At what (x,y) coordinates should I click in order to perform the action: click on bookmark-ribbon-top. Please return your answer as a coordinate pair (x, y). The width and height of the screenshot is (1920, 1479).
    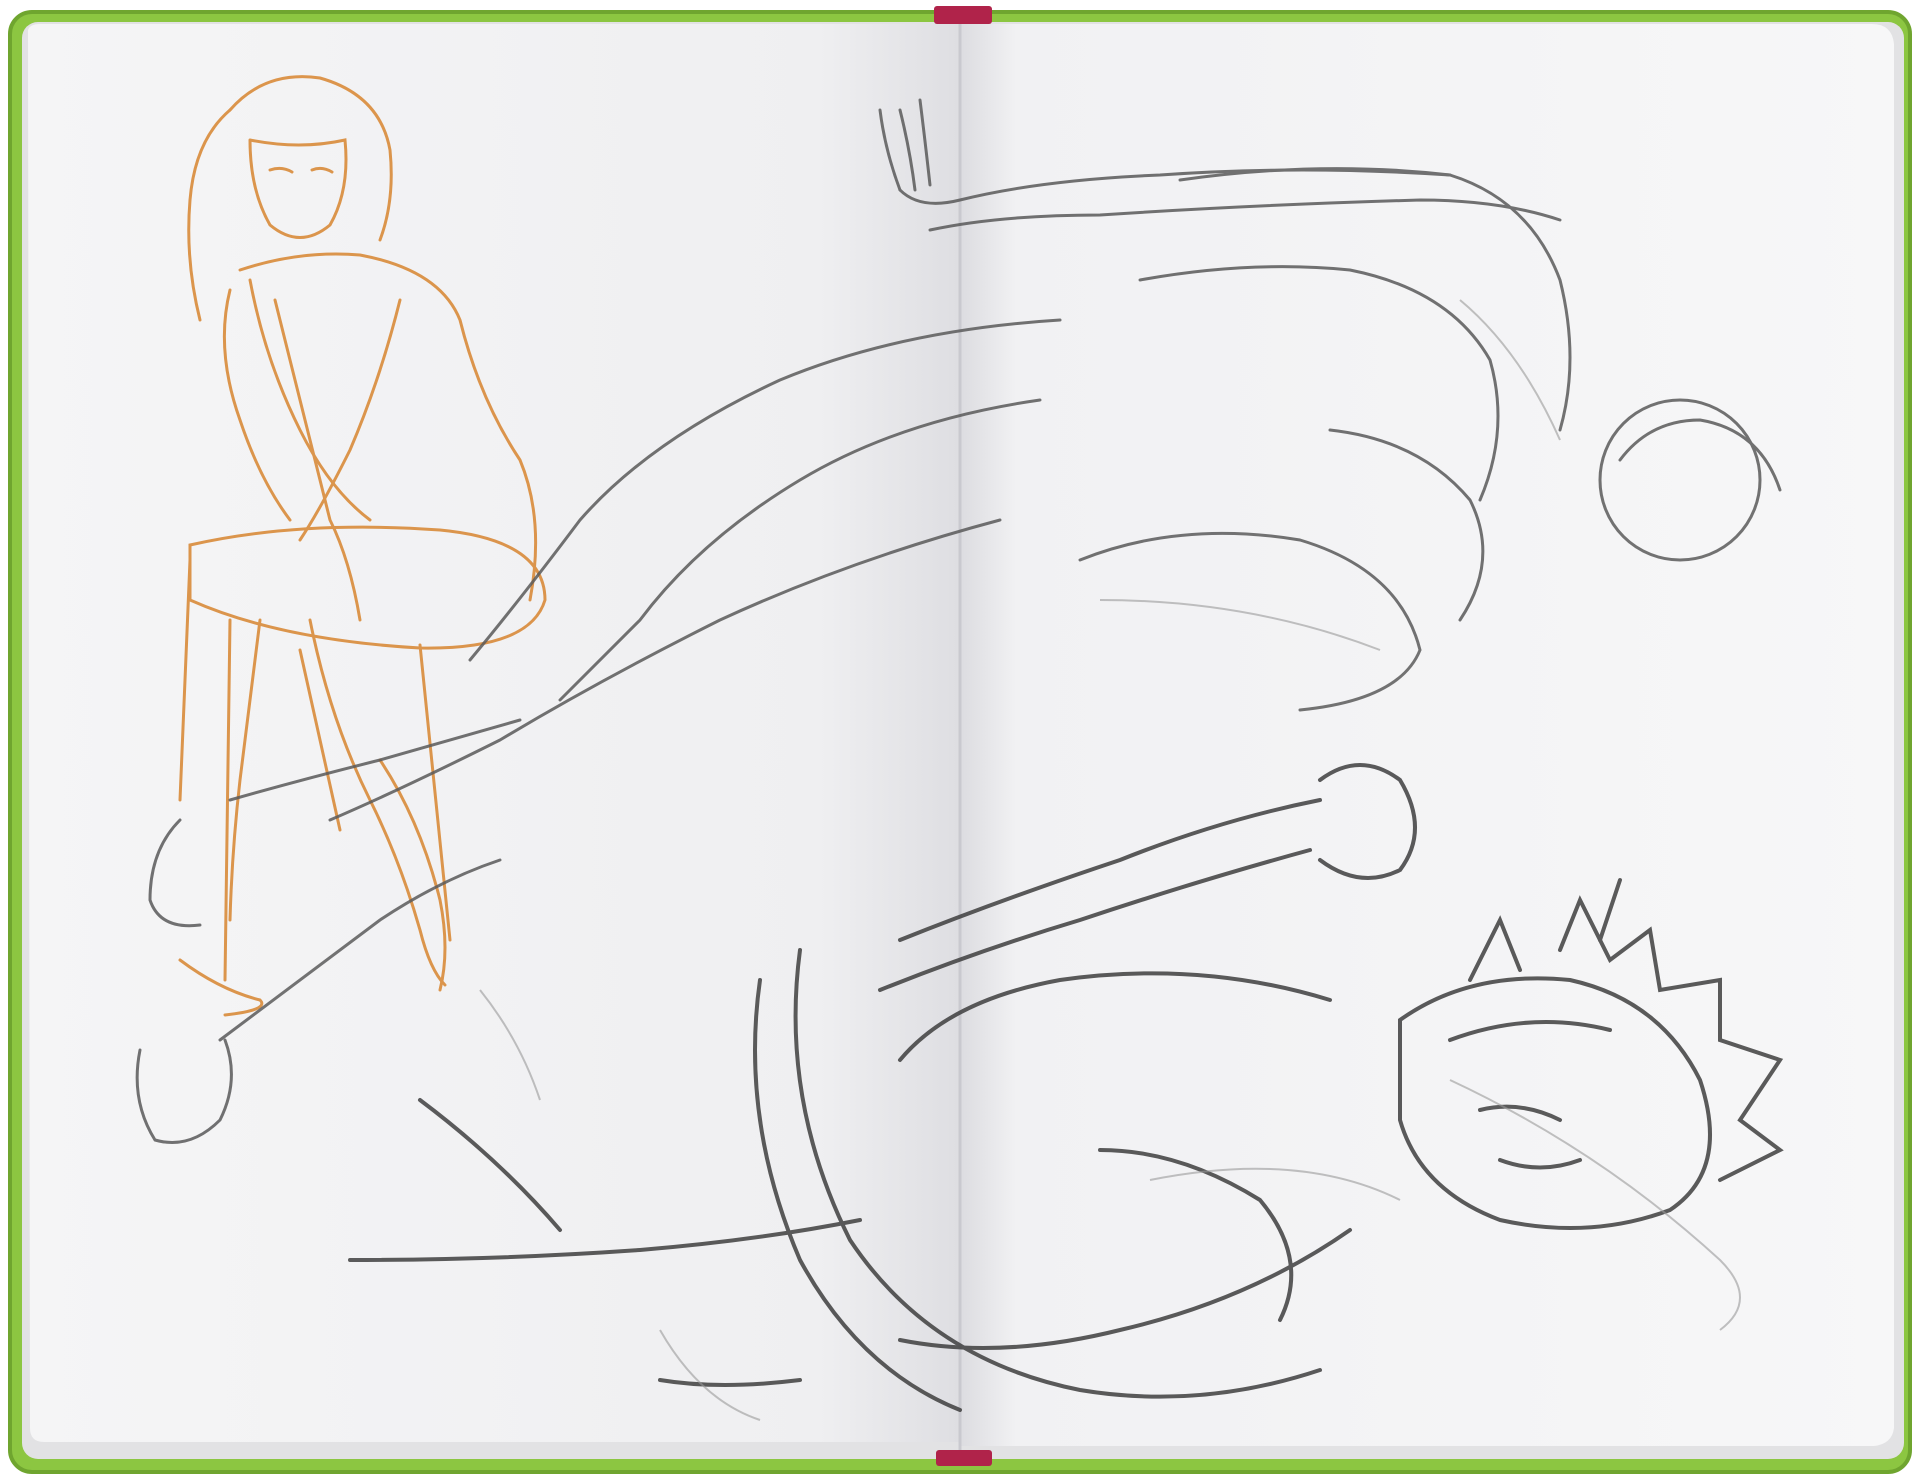
    Looking at the image, I should click on (963, 15).